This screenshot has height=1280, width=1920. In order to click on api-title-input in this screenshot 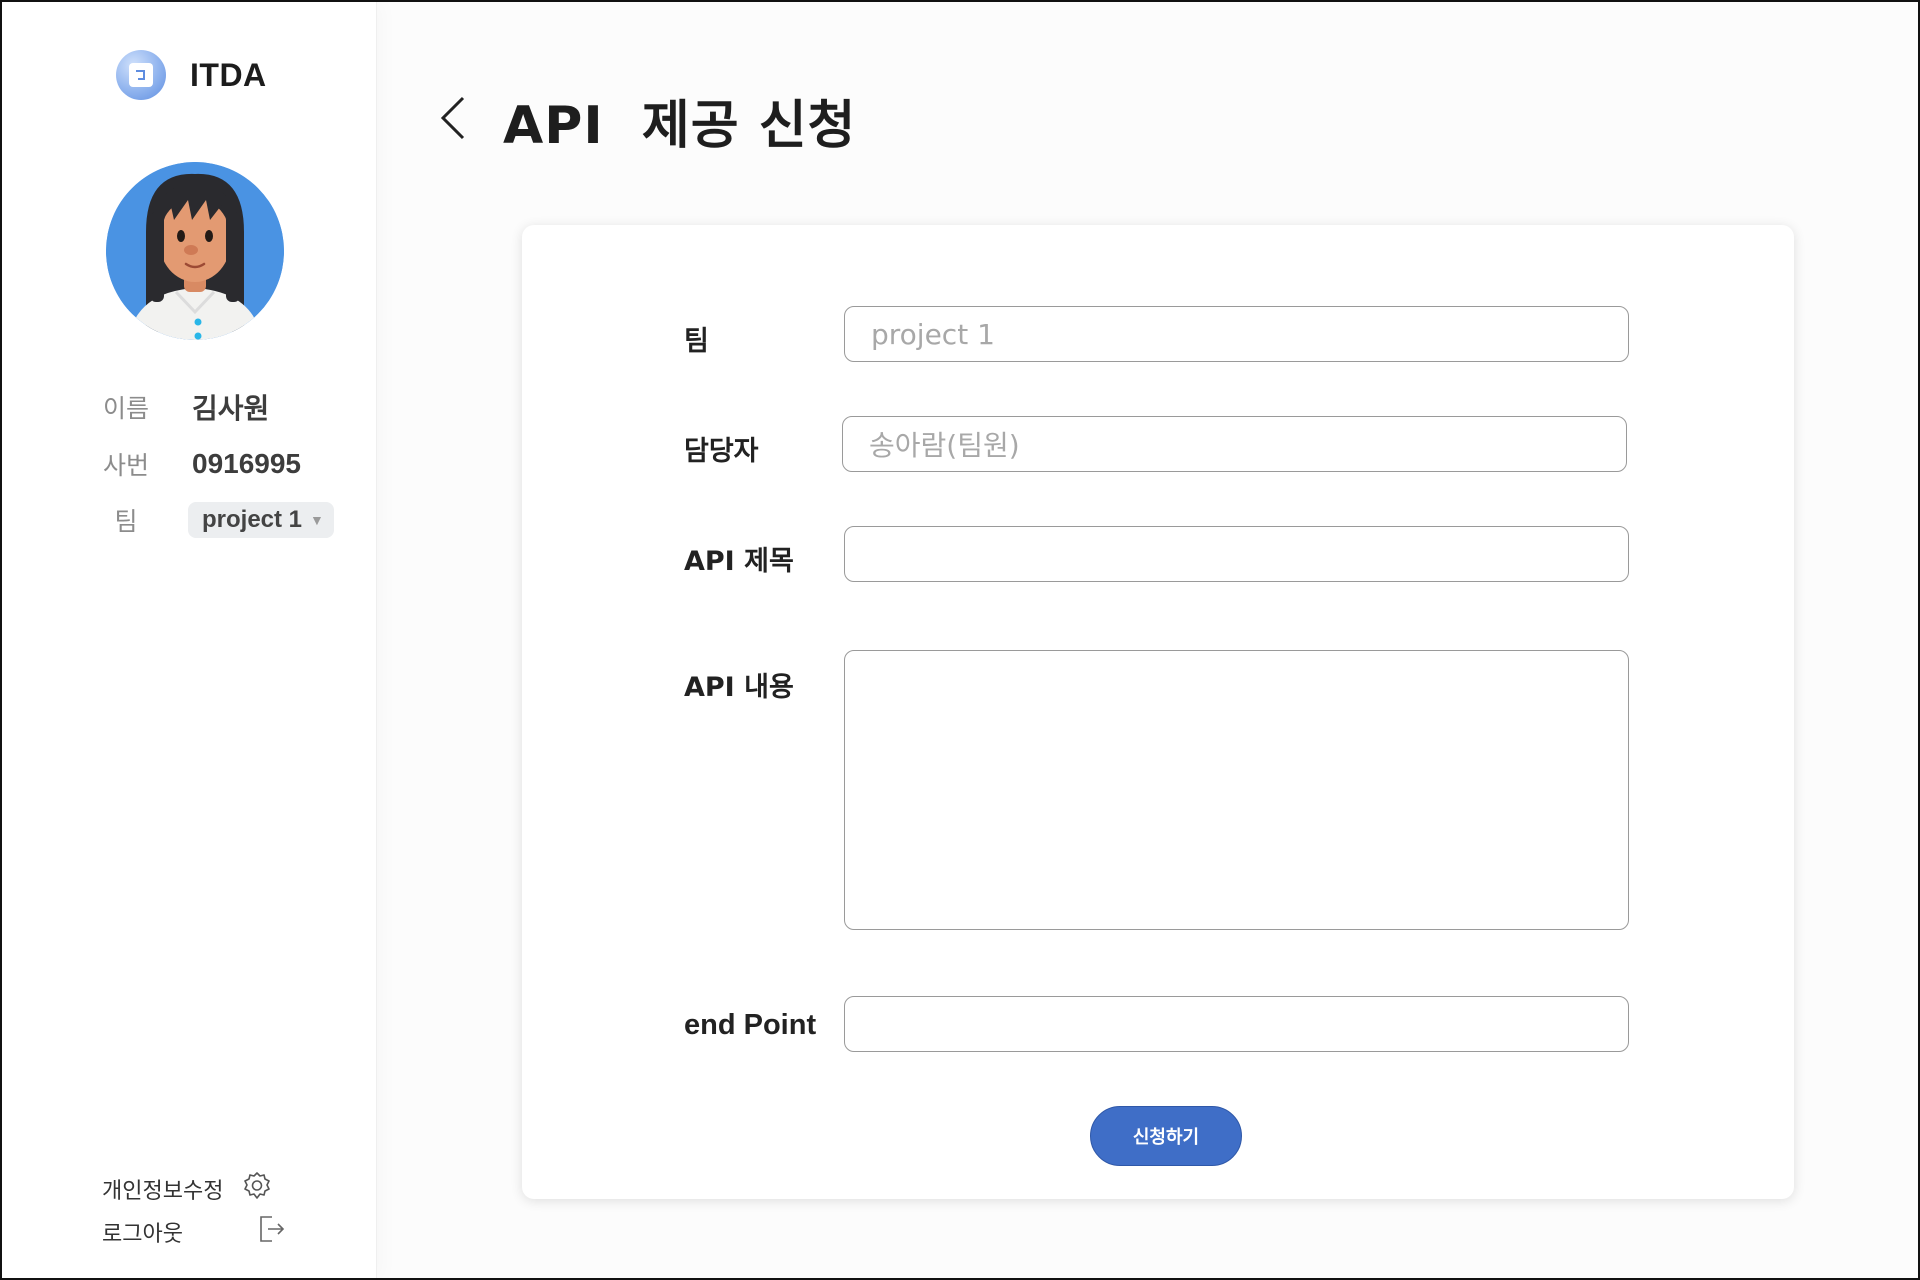, I will do `click(1236, 554)`.